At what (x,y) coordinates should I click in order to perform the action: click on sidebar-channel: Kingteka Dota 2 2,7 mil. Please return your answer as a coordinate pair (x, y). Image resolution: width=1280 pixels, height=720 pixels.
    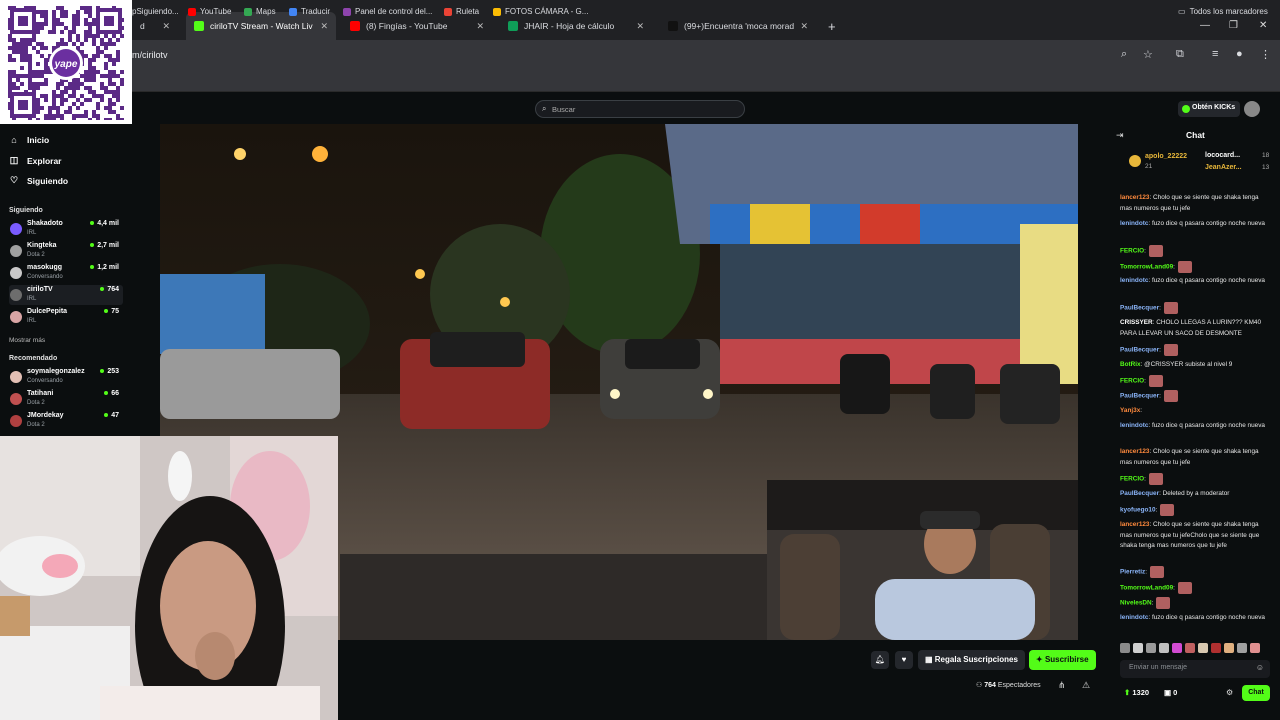
    Looking at the image, I should click on (66, 251).